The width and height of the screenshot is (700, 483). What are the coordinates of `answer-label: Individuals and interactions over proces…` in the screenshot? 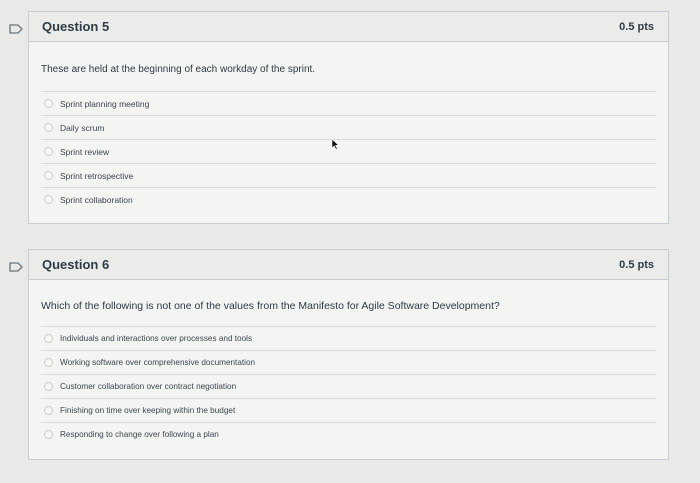 It's located at (156, 338).